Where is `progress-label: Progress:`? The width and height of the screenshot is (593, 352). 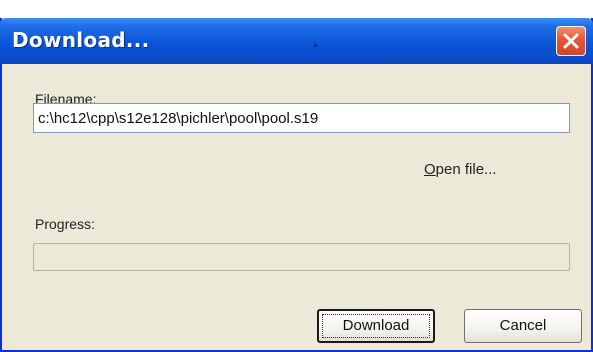
progress-label: Progress: is located at coordinates (65, 224).